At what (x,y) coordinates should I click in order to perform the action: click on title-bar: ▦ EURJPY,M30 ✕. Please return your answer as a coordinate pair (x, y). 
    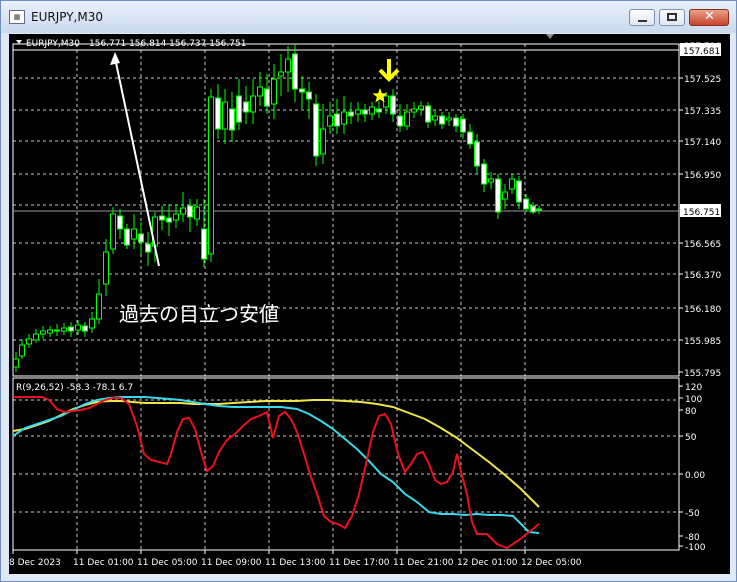
    Looking at the image, I should click on (368, 17).